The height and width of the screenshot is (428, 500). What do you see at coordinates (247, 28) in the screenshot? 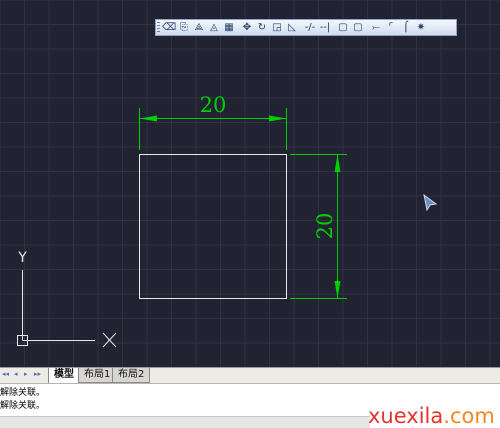
I see `move-icon: ✥` at bounding box center [247, 28].